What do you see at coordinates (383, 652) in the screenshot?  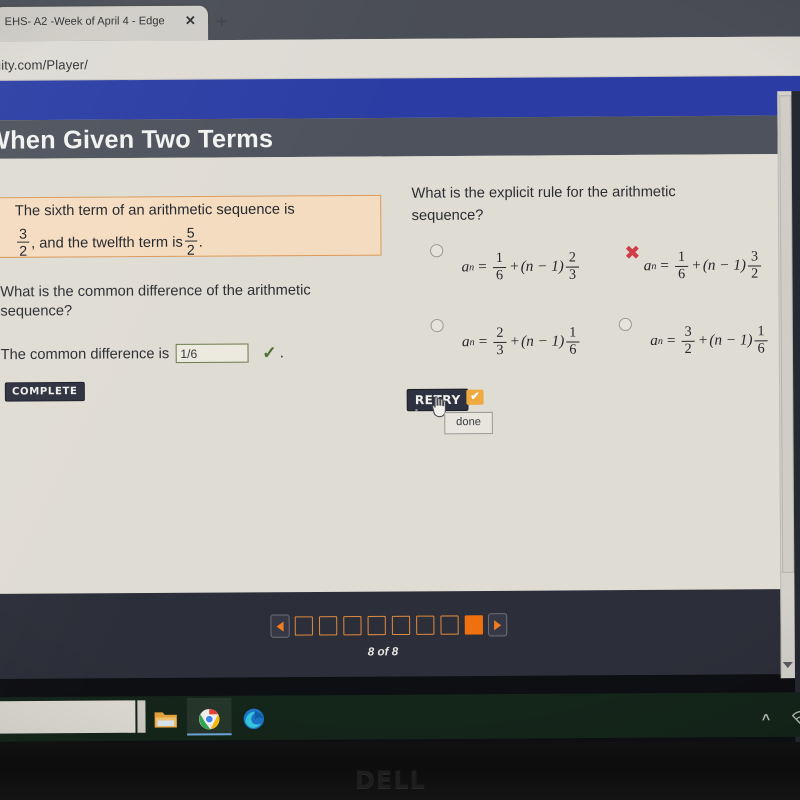 I see `pagination-label: 8 of 8` at bounding box center [383, 652].